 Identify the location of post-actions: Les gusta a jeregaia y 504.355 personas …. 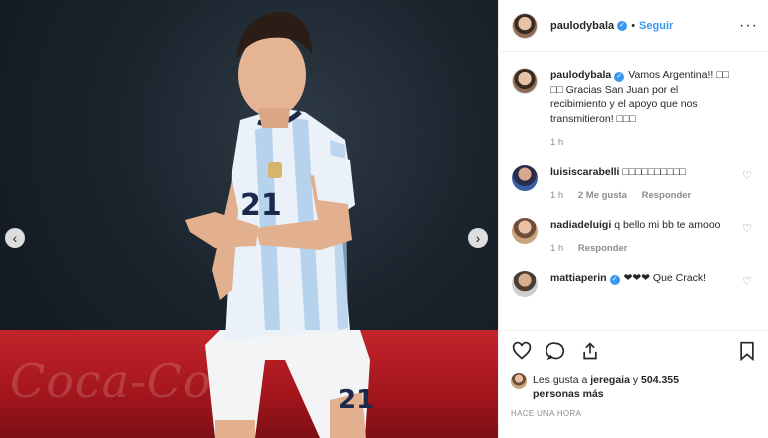
(633, 384).